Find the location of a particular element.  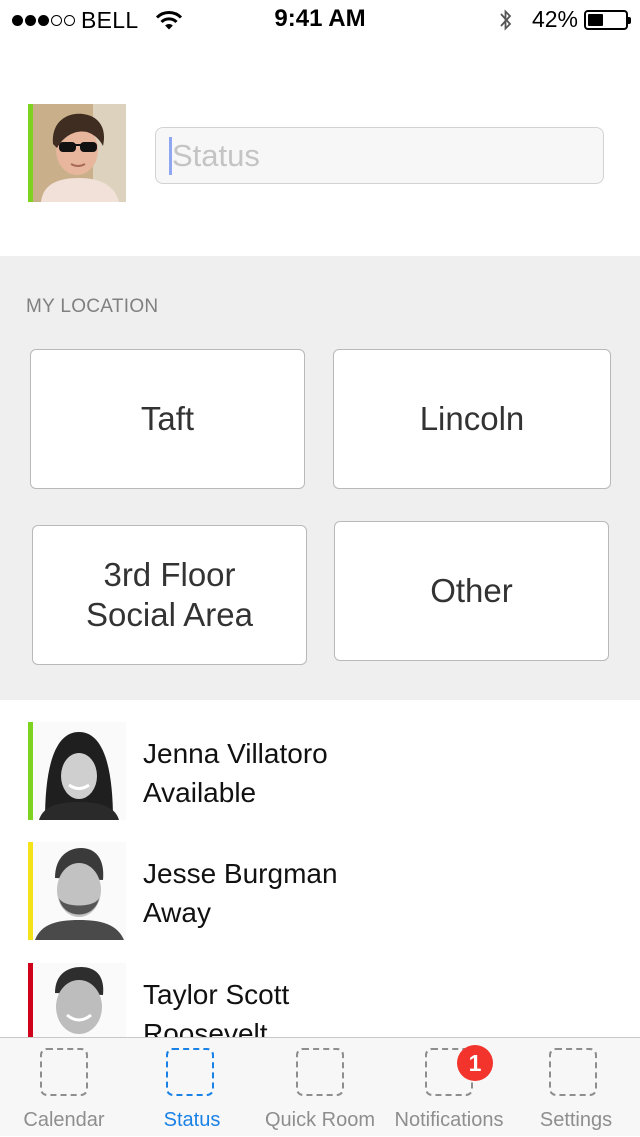

my-avatar-photo is located at coordinates (79, 153).